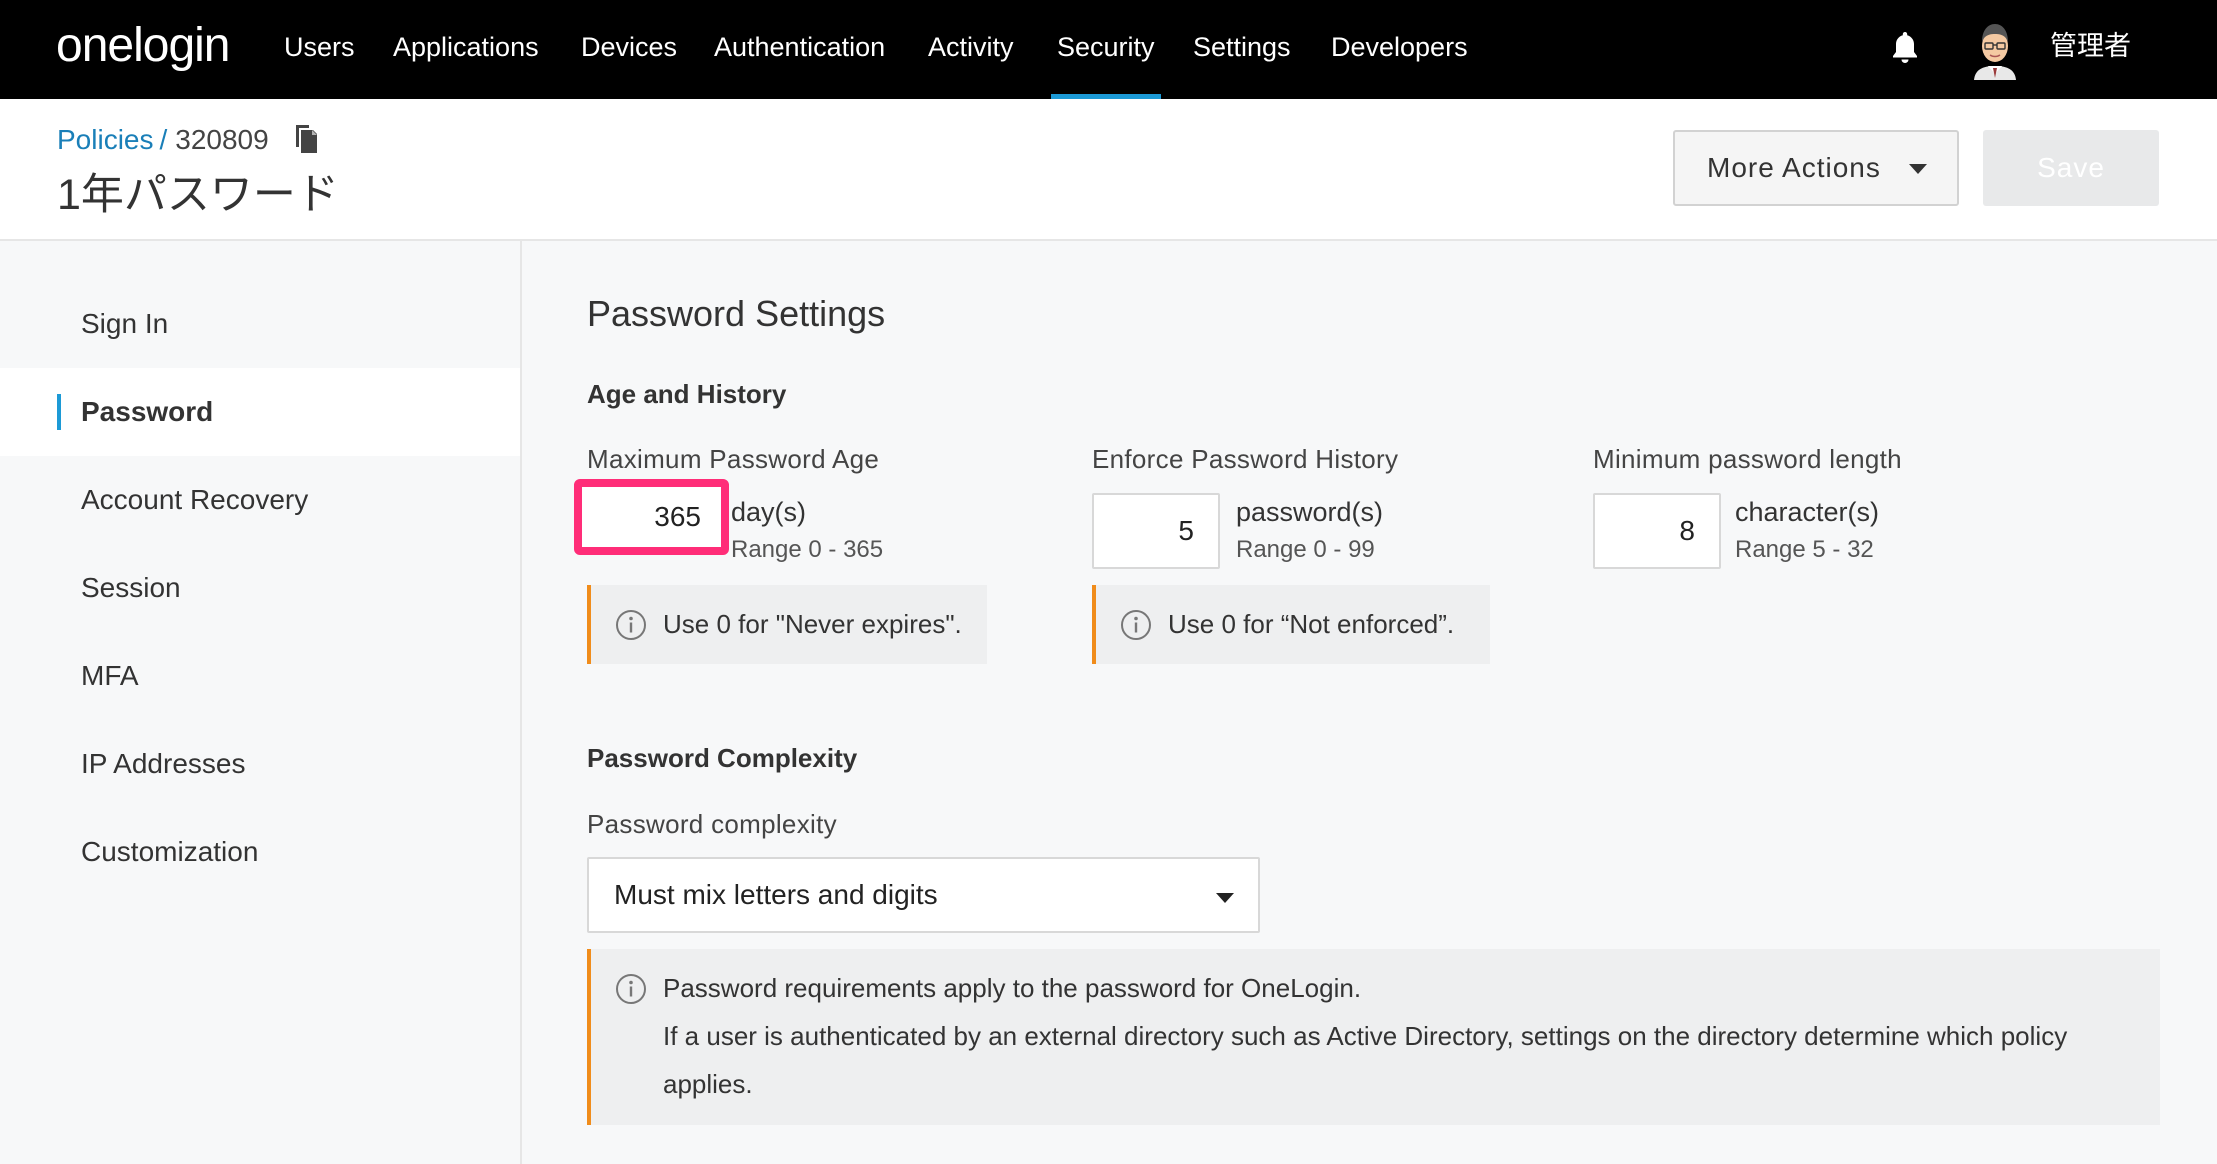 The width and height of the screenshot is (2217, 1164). What do you see at coordinates (1245, 459) in the screenshot?
I see `history-label: Enforce Password History` at bounding box center [1245, 459].